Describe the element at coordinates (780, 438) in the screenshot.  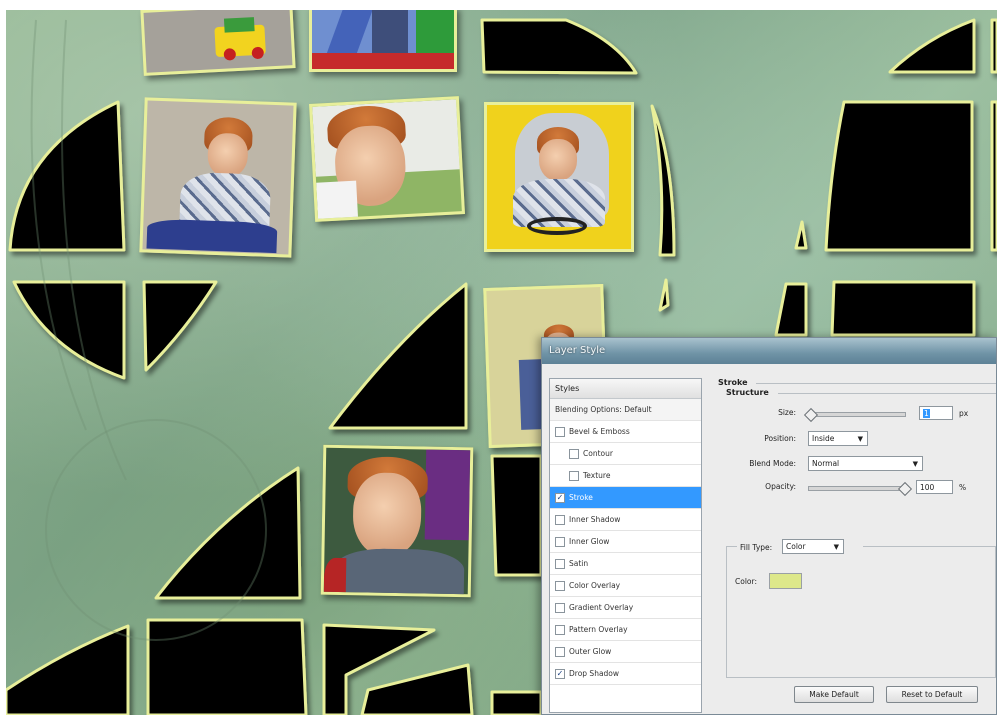
I see `position-label: Position:` at that location.